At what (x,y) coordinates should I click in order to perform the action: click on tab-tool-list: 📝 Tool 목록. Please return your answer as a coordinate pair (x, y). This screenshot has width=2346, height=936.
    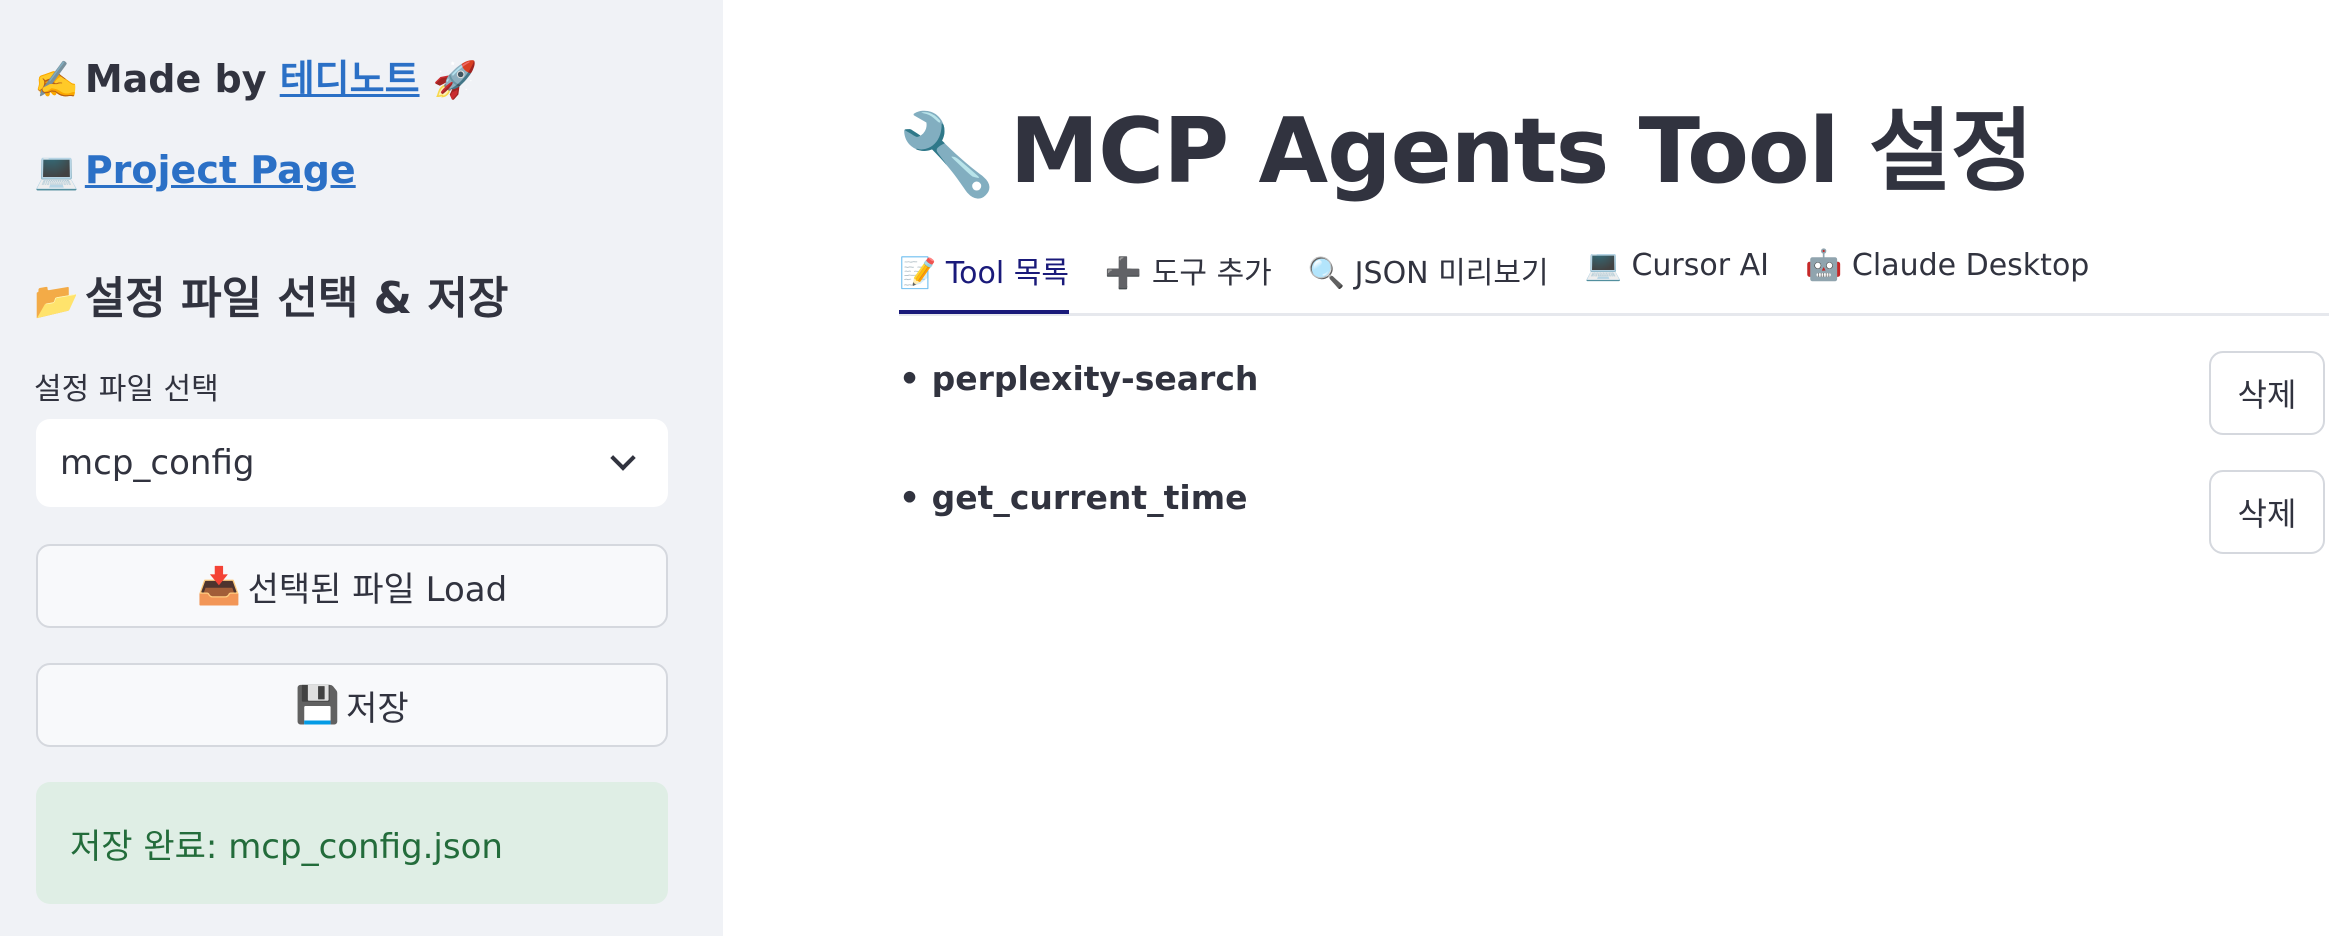
    Looking at the image, I should click on (984, 279).